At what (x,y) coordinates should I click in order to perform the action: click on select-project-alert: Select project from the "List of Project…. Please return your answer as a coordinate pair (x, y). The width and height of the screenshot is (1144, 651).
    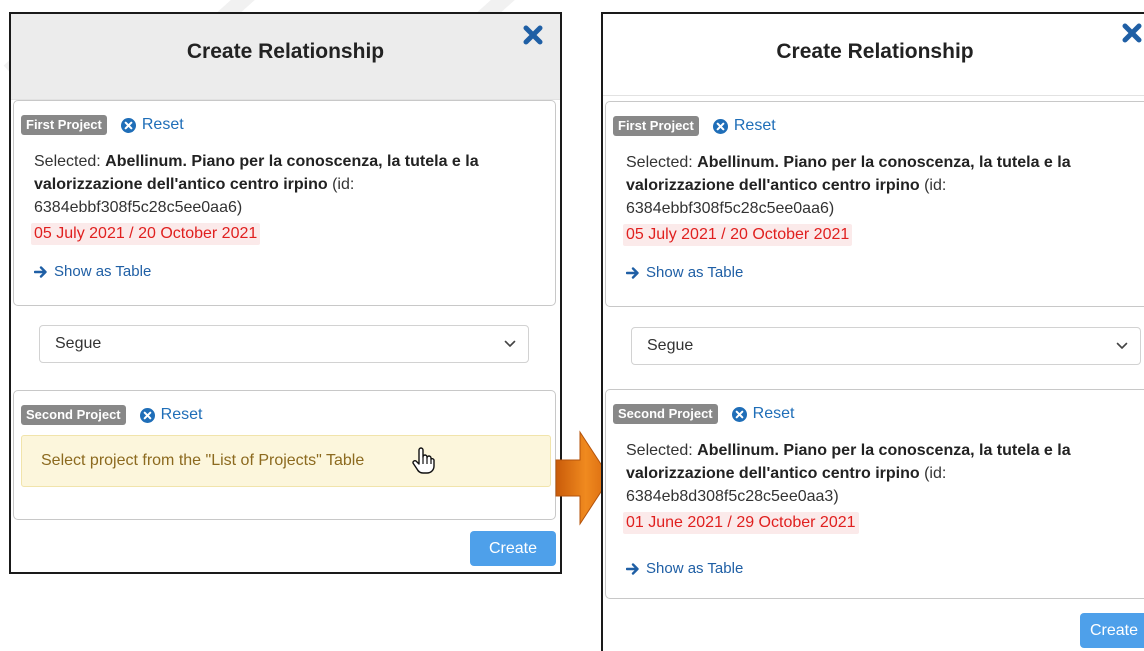
    Looking at the image, I should click on (286, 461).